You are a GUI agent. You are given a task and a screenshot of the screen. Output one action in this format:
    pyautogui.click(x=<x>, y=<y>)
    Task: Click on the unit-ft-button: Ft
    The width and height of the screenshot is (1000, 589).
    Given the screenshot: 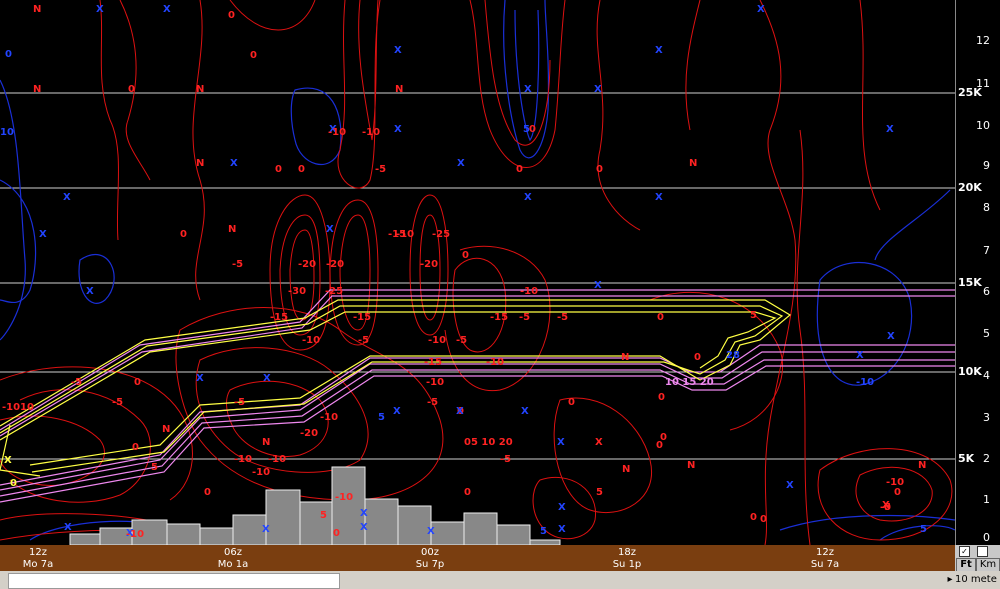 What is the action you would take?
    pyautogui.click(x=966, y=565)
    